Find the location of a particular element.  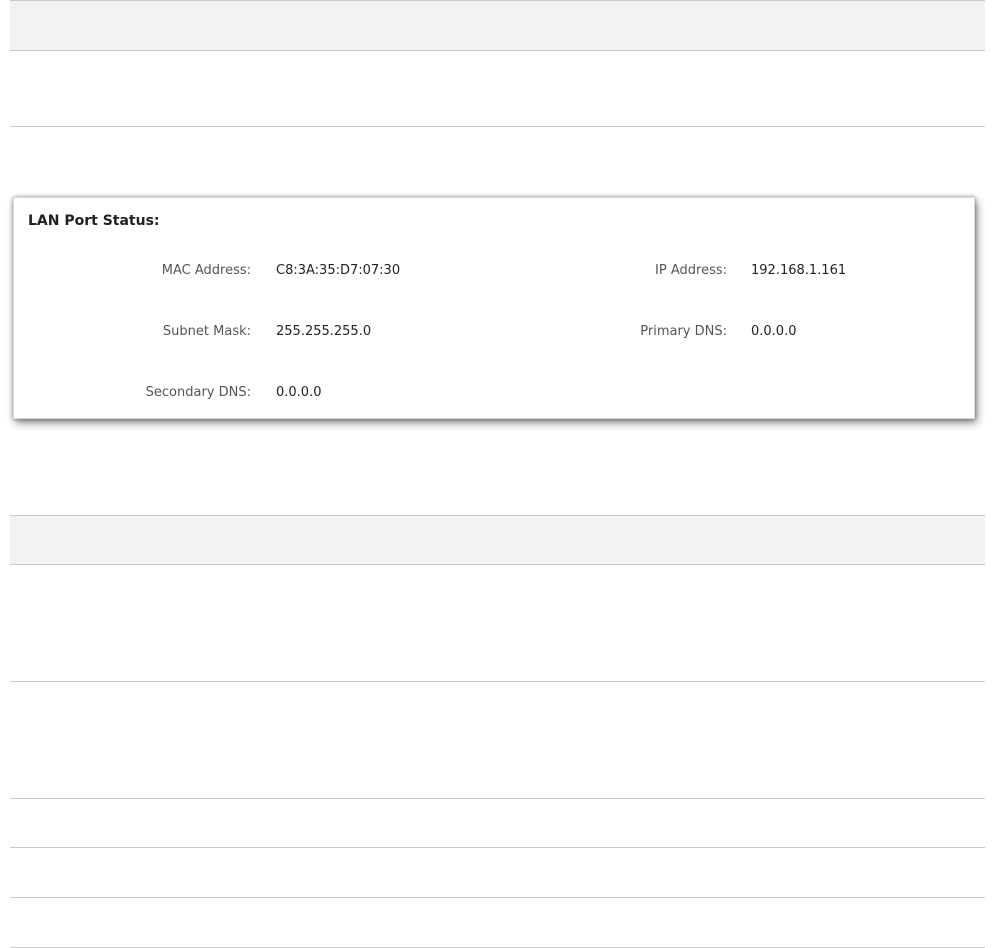

secondary-dns-label: Secondary DNS: is located at coordinates (198, 392).